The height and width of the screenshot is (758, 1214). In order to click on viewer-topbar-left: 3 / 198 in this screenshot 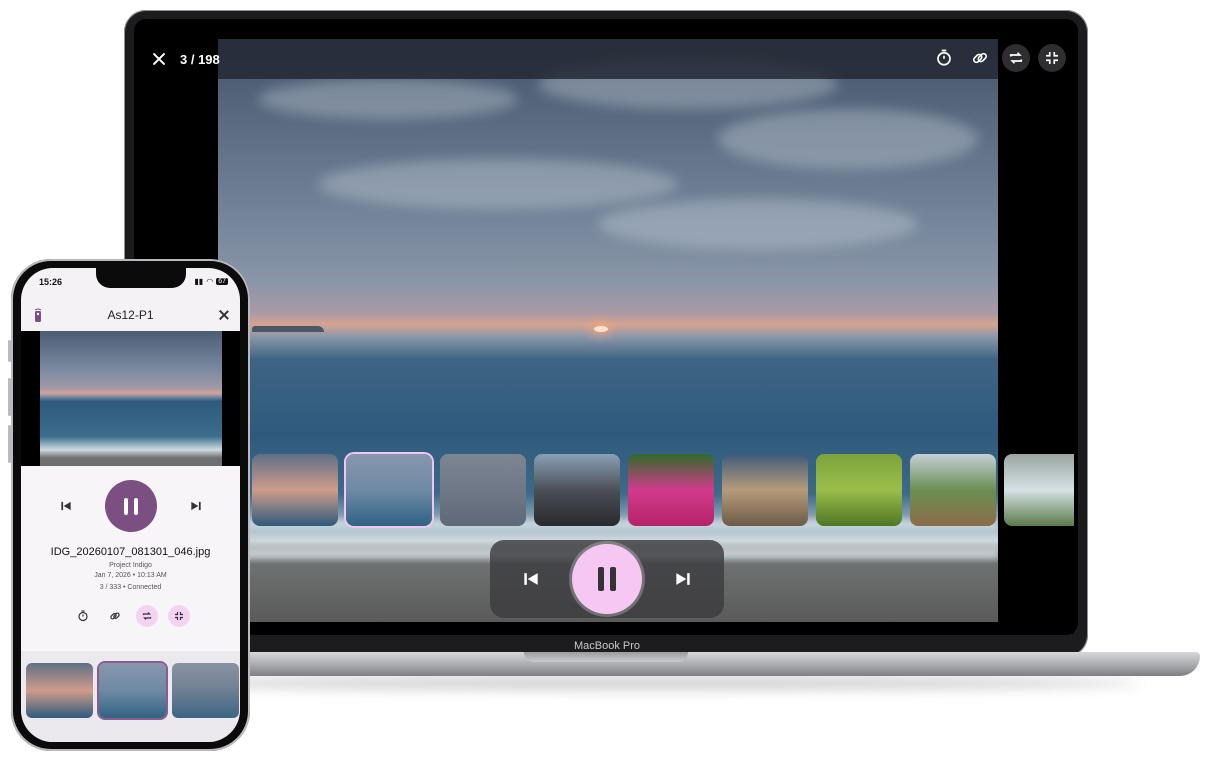, I will do `click(185, 59)`.